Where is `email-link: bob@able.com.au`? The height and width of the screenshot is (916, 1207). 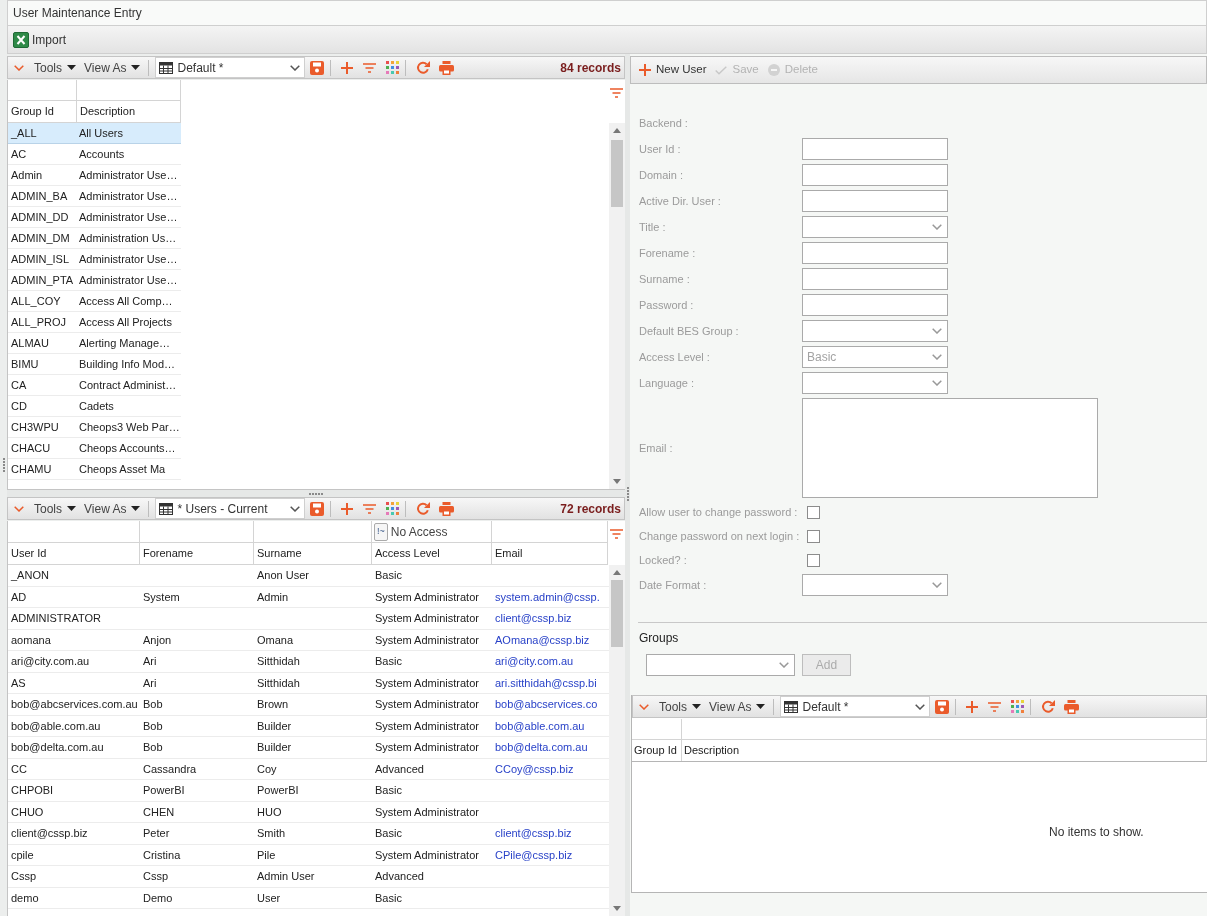
email-link: bob@able.com.au is located at coordinates (540, 725).